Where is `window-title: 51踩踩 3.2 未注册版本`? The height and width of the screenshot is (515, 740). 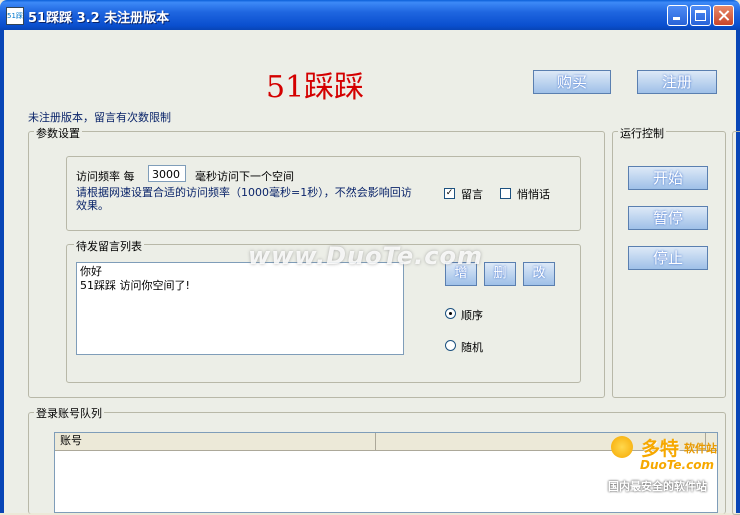
window-title: 51踩踩 3.2 未注册版本 is located at coordinates (99, 18).